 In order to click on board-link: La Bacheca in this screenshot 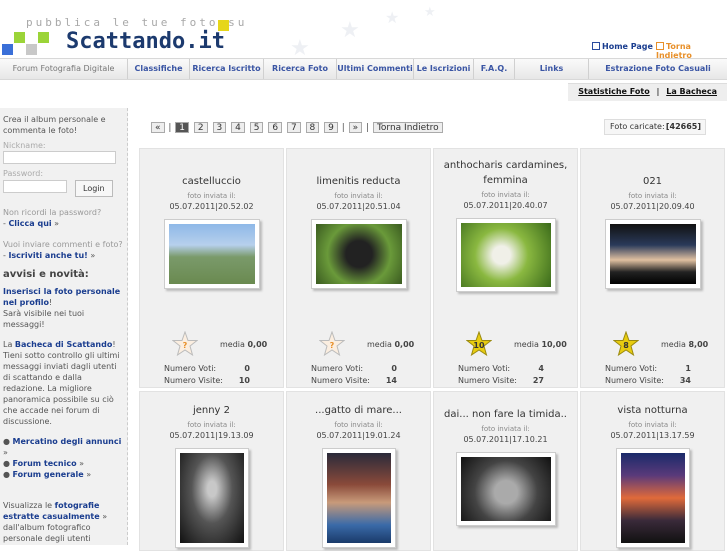, I will do `click(691, 91)`.